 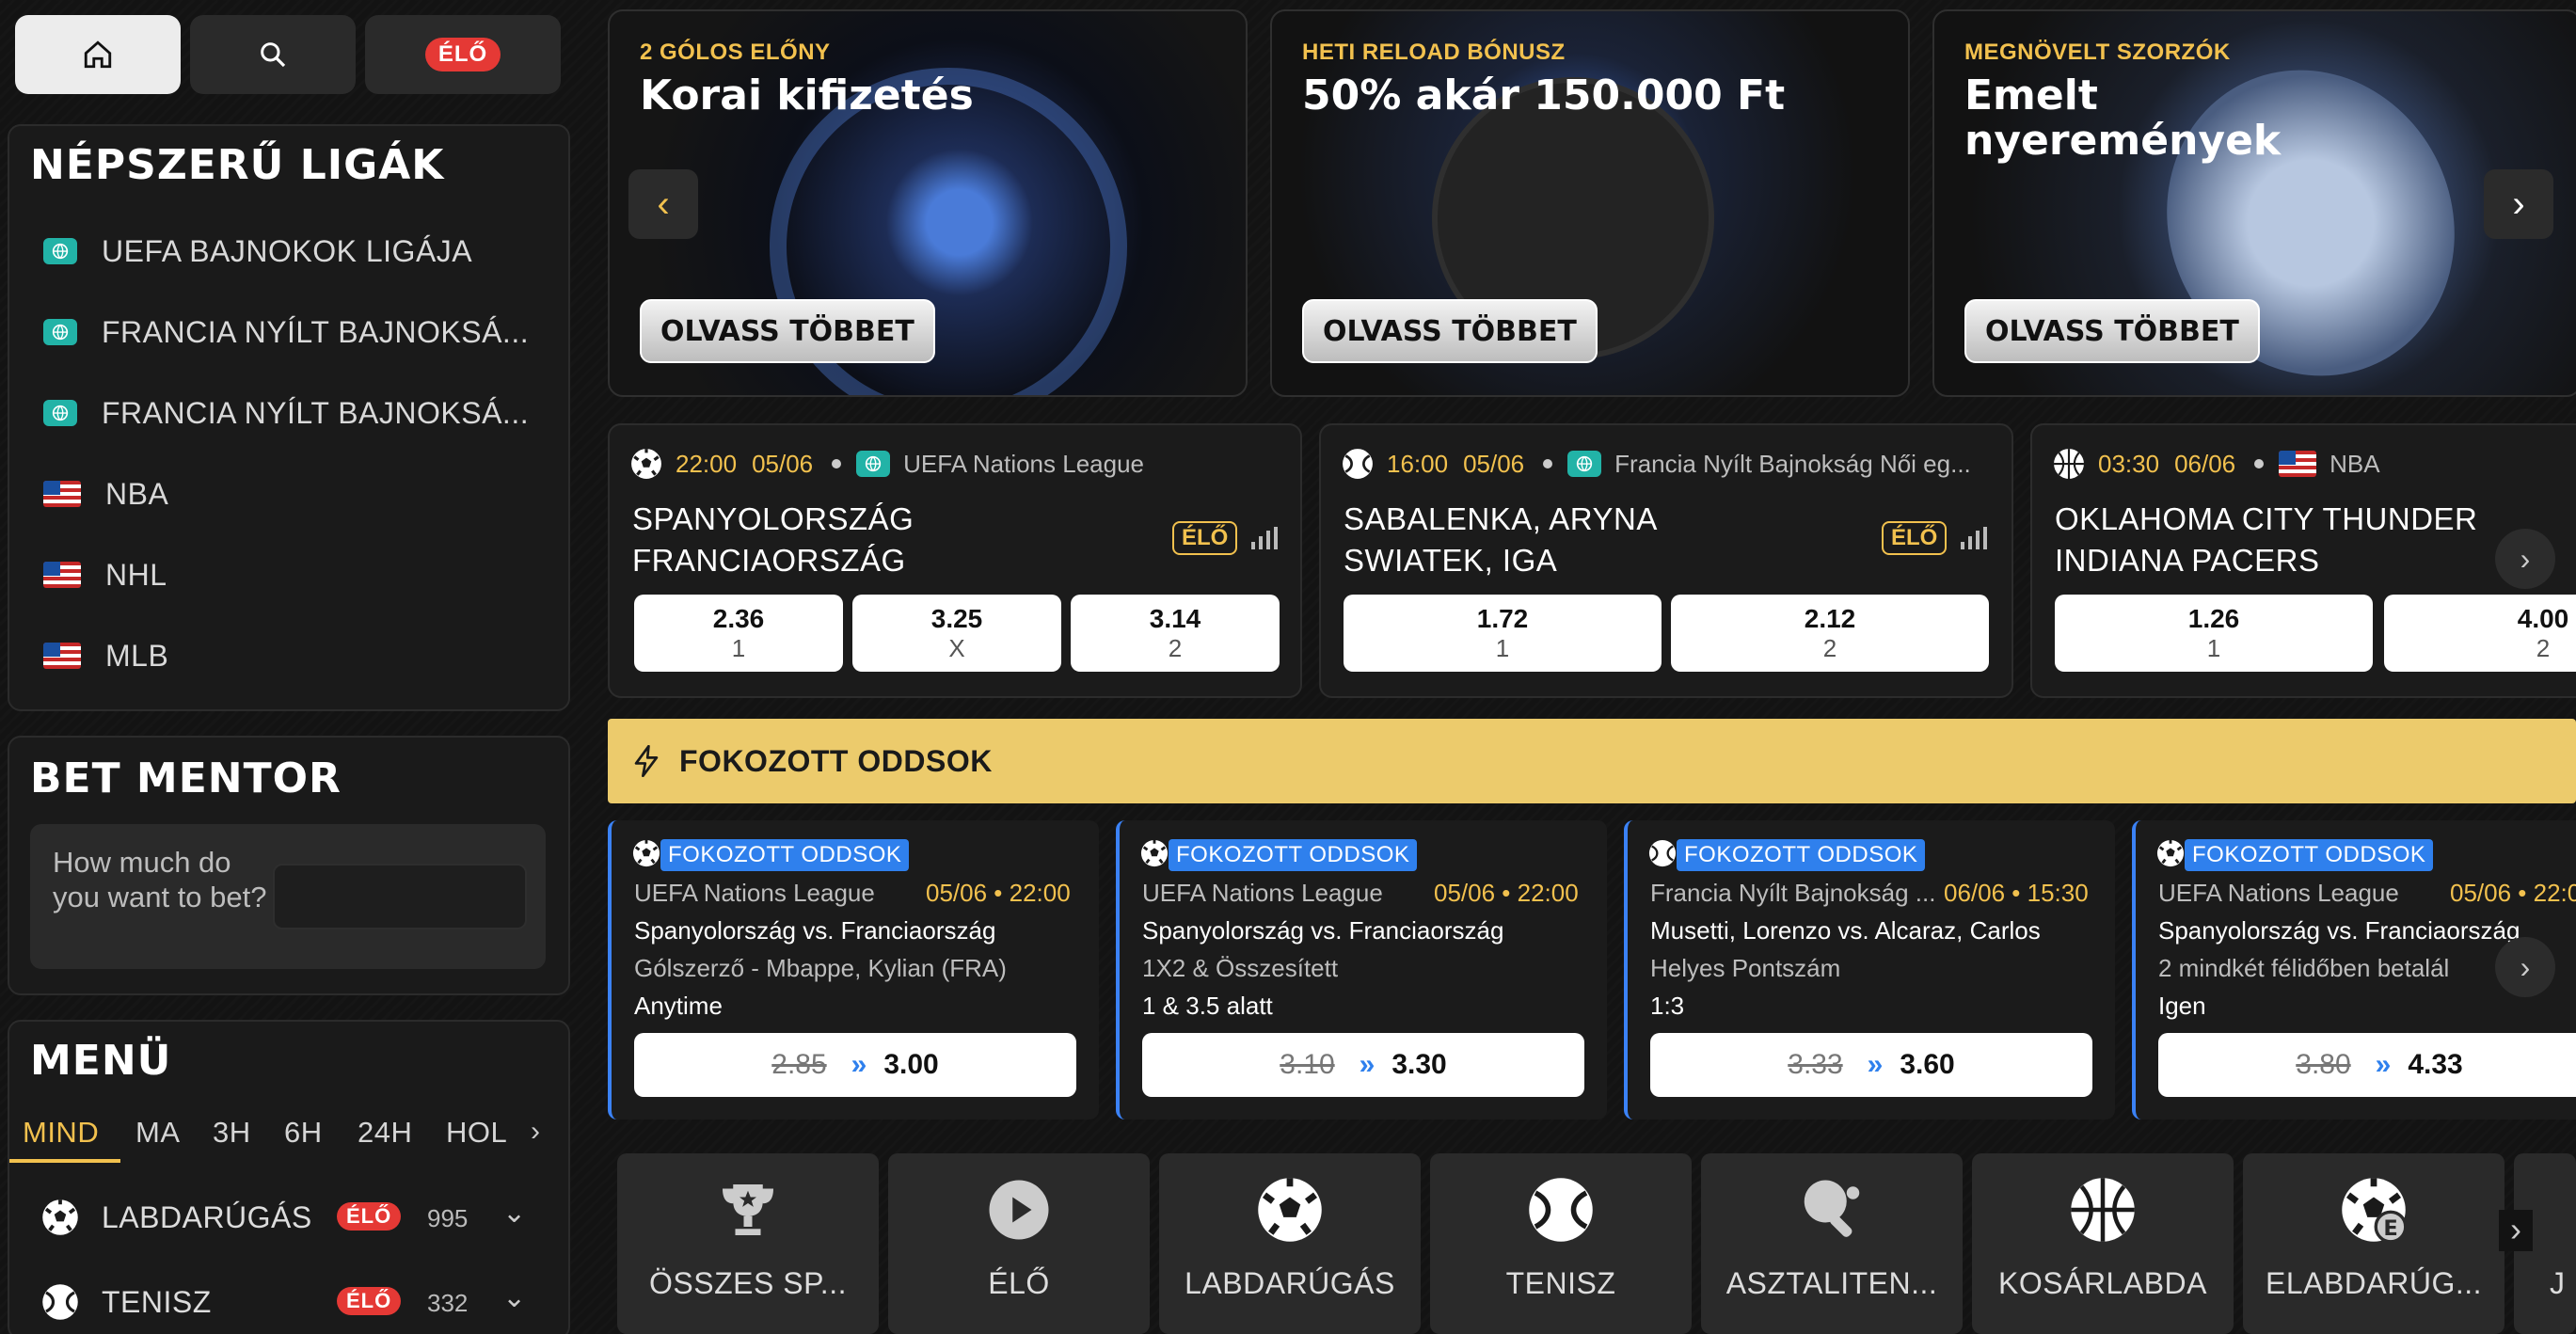 What do you see at coordinates (463, 54) in the screenshot?
I see `live-tab: ÉLŐ` at bounding box center [463, 54].